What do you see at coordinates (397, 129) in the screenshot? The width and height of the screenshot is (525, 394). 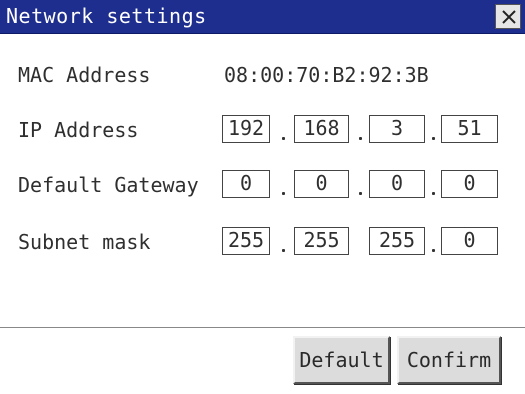 I see `ip-octet-3-field: 3` at bounding box center [397, 129].